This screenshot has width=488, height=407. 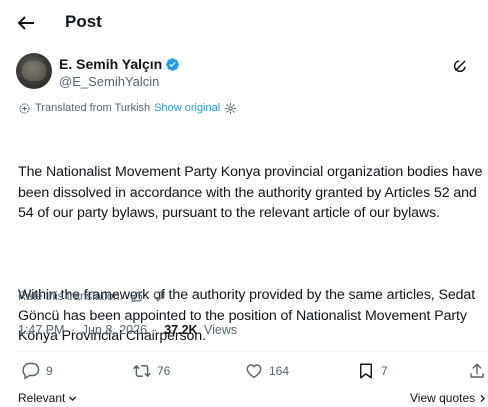 I want to click on bookmark-icon, so click(x=366, y=371).